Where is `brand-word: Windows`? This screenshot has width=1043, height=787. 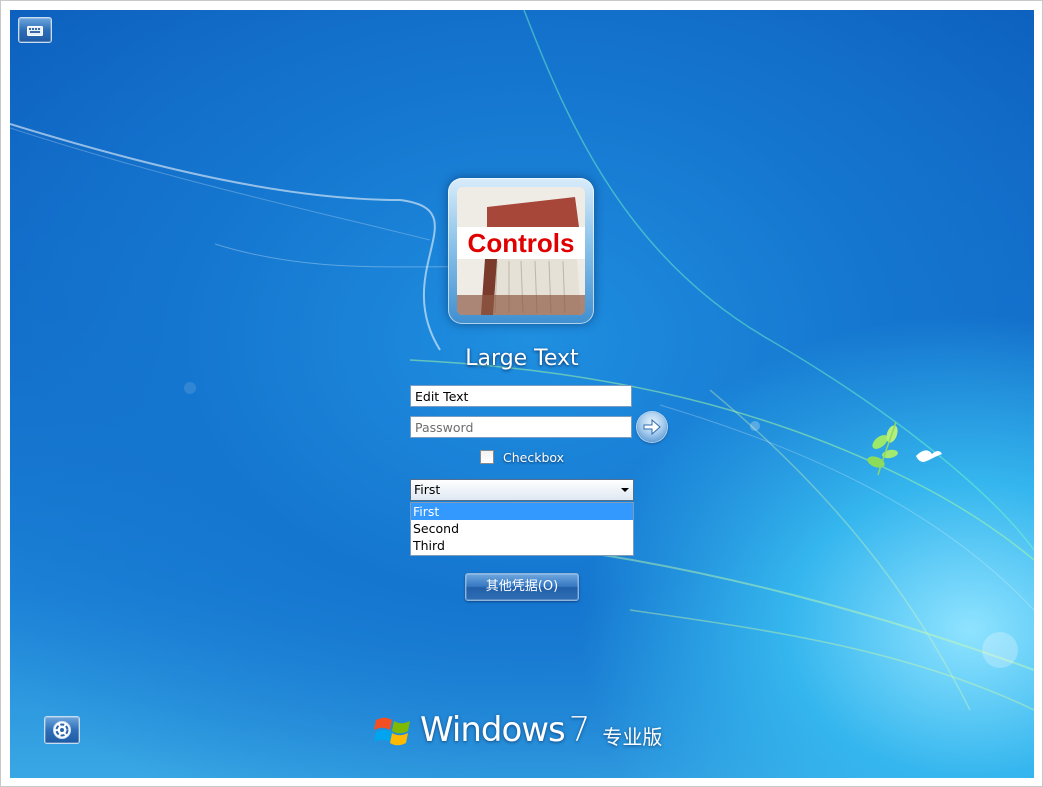
brand-word: Windows is located at coordinates (493, 730).